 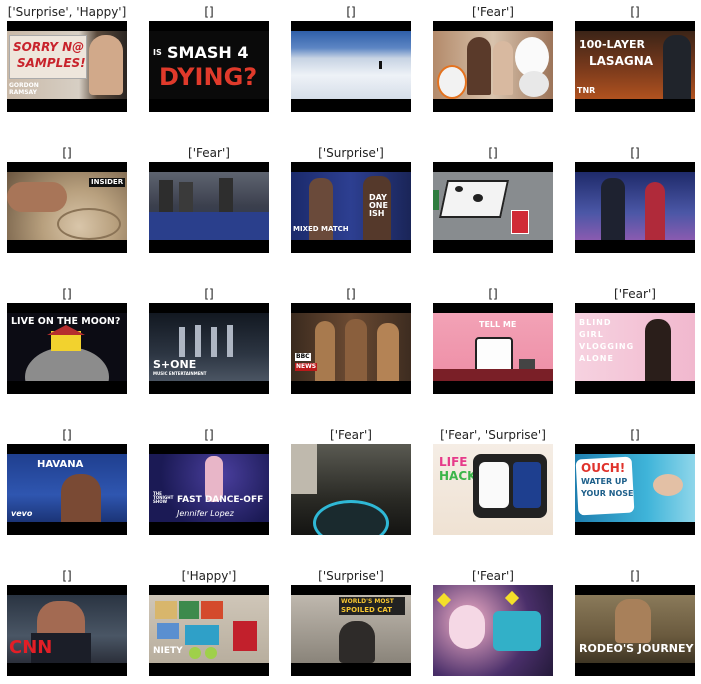 I want to click on tile-22: ['Happy'] NIETY, so click(x=209, y=624).